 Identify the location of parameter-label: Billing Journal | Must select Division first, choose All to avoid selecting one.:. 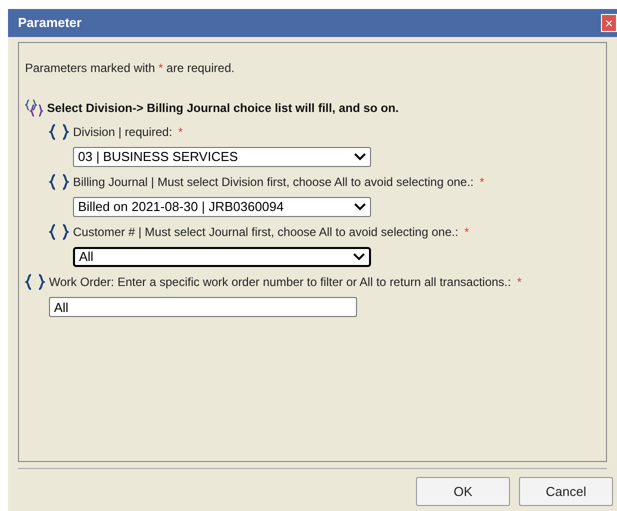
(273, 182).